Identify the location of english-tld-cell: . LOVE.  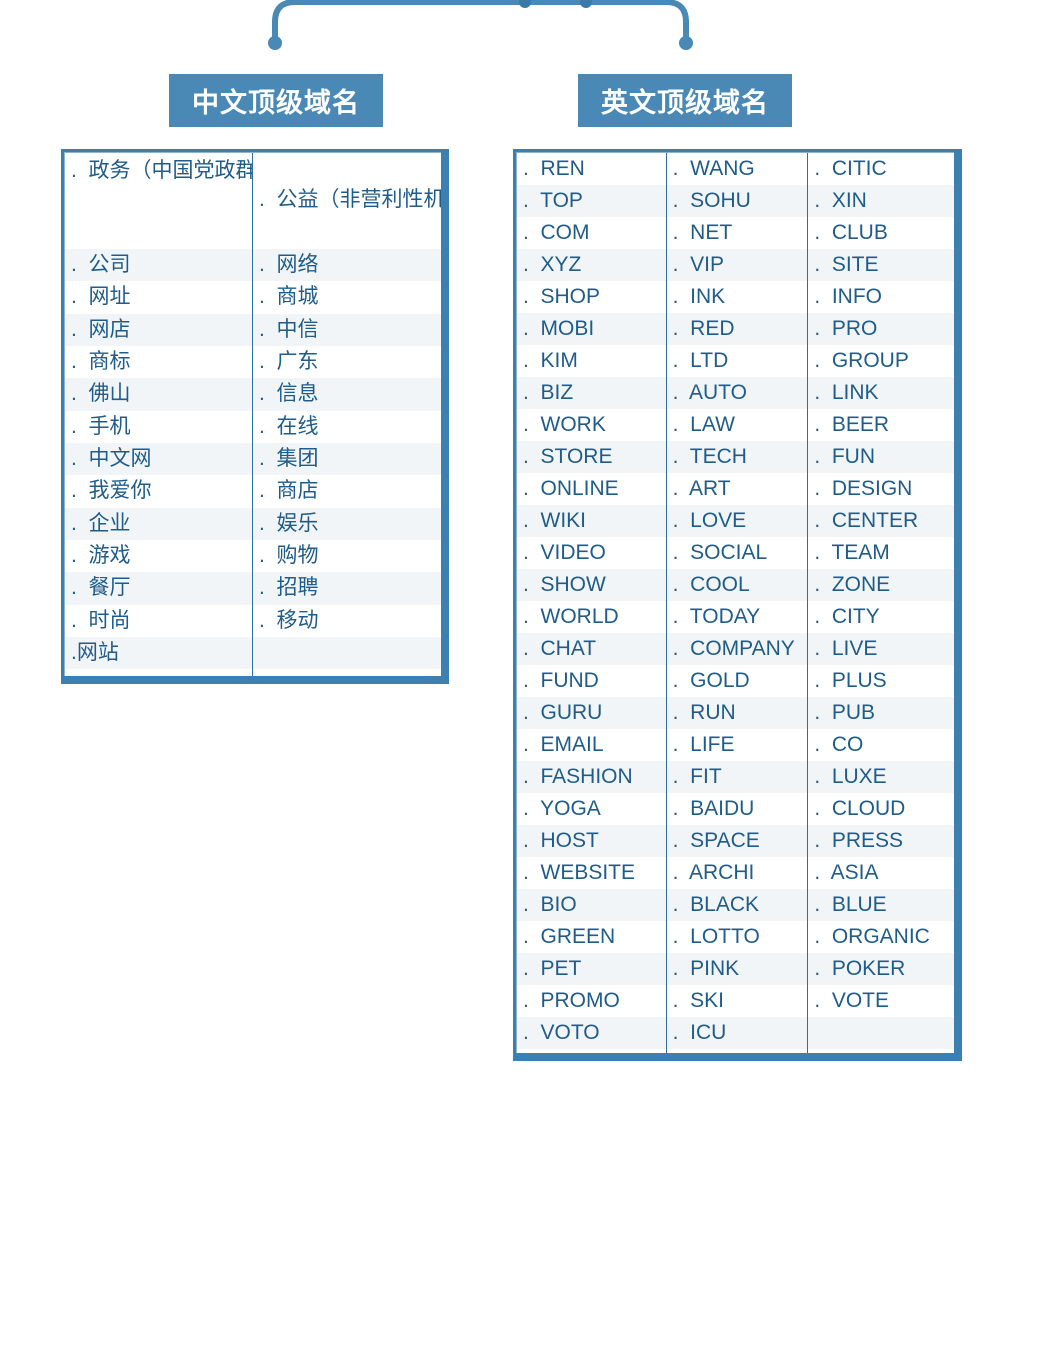
(737, 521).